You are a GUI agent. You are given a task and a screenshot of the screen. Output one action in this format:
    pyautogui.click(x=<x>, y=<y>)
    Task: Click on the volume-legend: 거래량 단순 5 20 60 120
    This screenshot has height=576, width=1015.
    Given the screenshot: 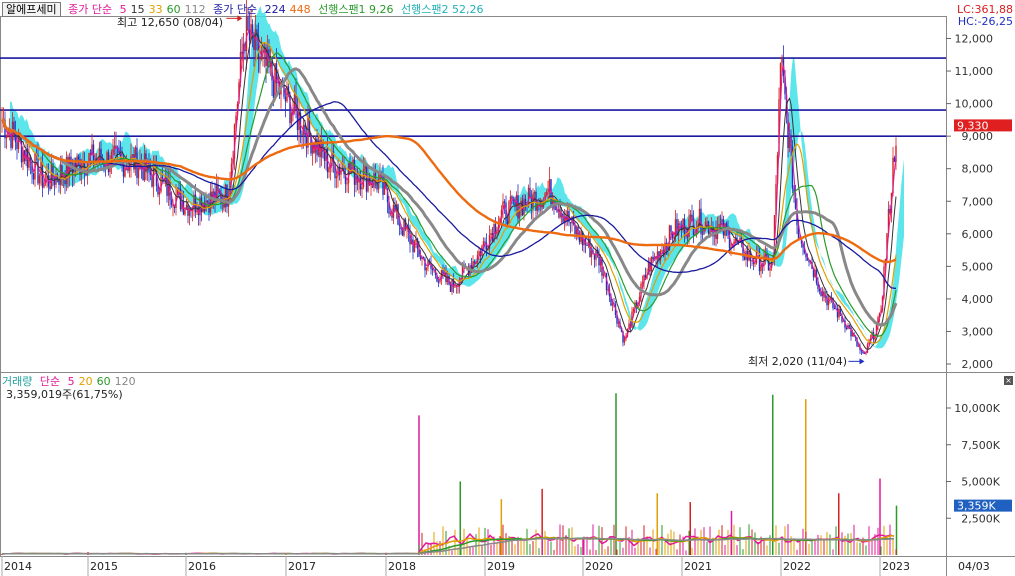 What is the action you would take?
    pyautogui.click(x=69, y=382)
    